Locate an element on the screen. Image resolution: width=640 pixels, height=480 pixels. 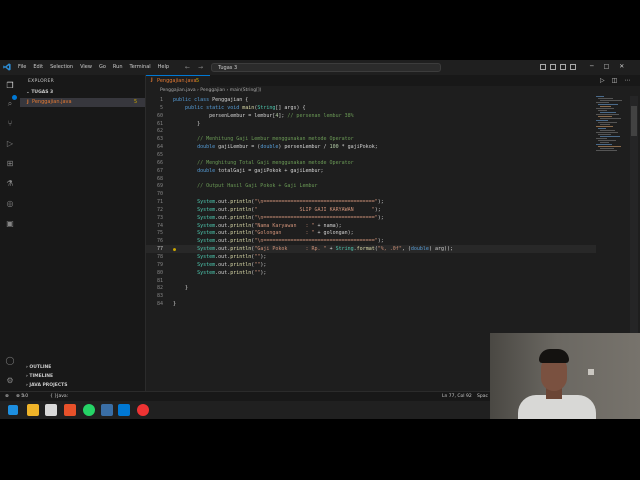
close-icon: ✕ is located at coordinates (621, 66).